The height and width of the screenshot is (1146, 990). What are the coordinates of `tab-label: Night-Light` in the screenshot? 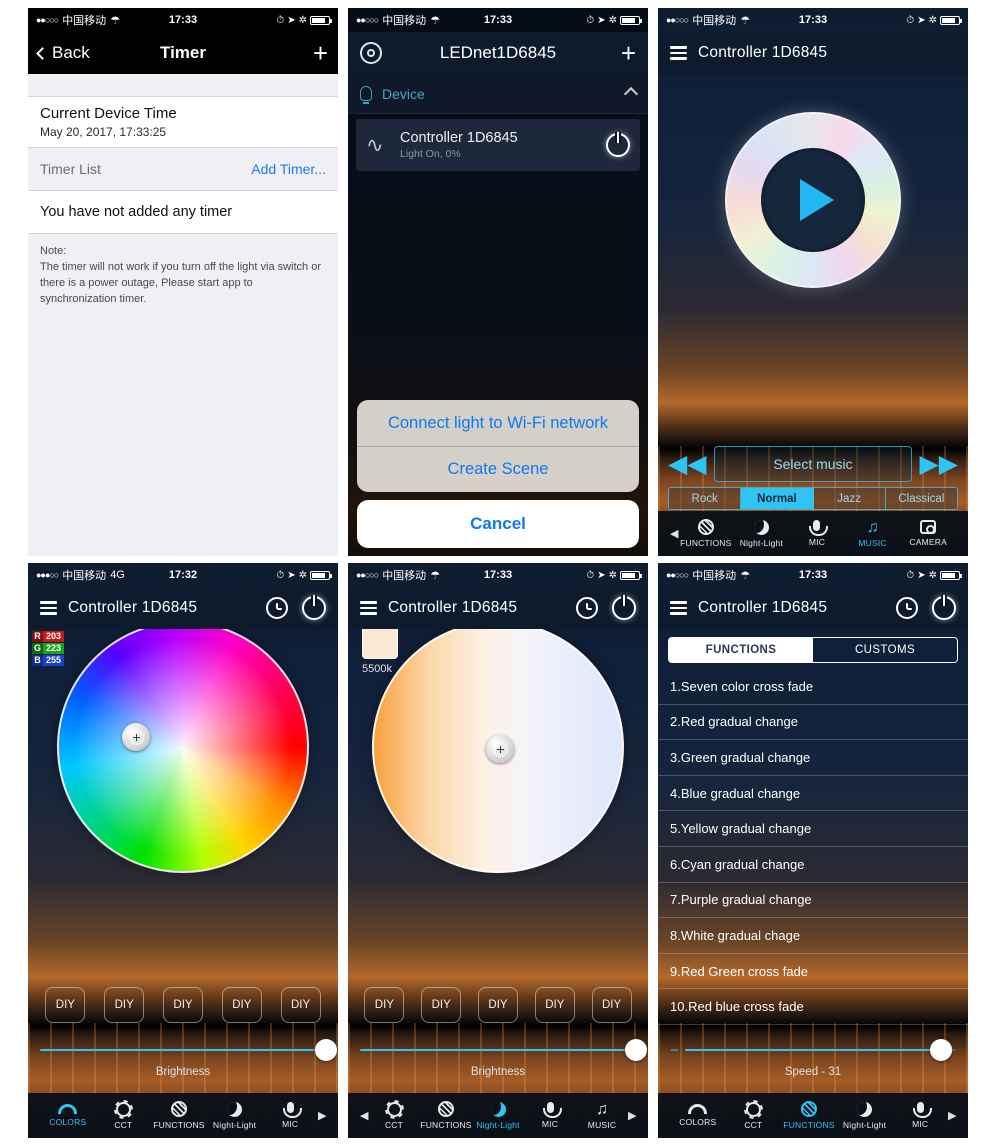 It's located at (498, 1124).